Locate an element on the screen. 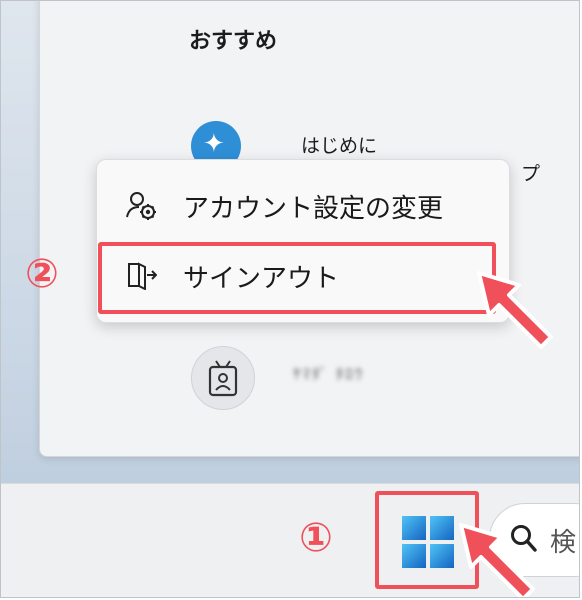  step-1-marker: ① is located at coordinates (316, 538).